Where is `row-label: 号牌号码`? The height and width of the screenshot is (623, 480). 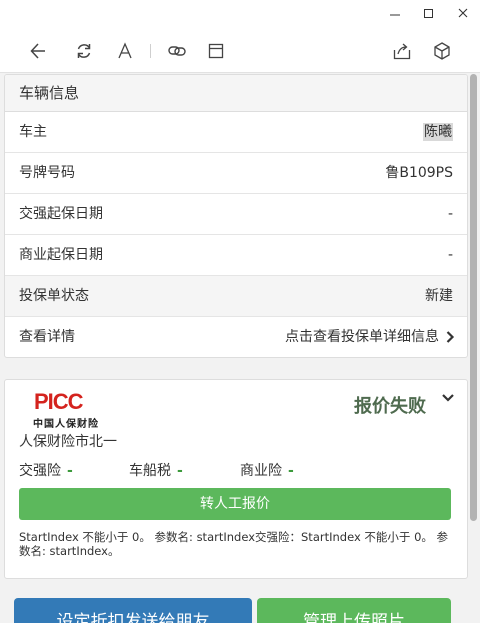 row-label: 号牌号码 is located at coordinates (47, 173).